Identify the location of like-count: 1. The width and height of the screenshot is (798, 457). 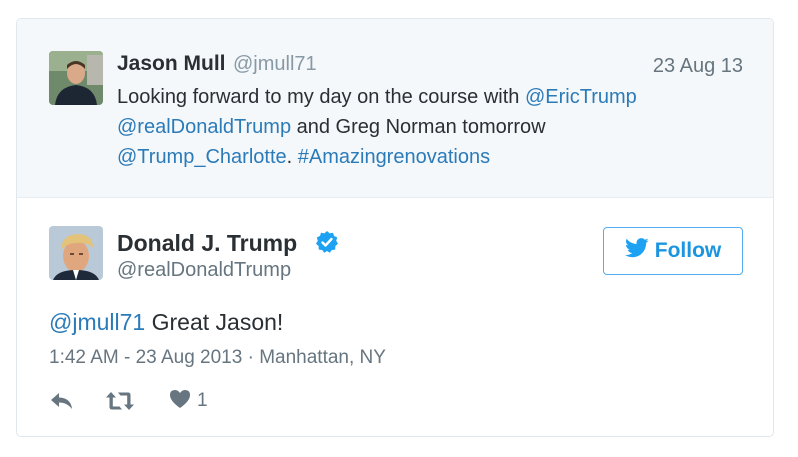
(202, 400).